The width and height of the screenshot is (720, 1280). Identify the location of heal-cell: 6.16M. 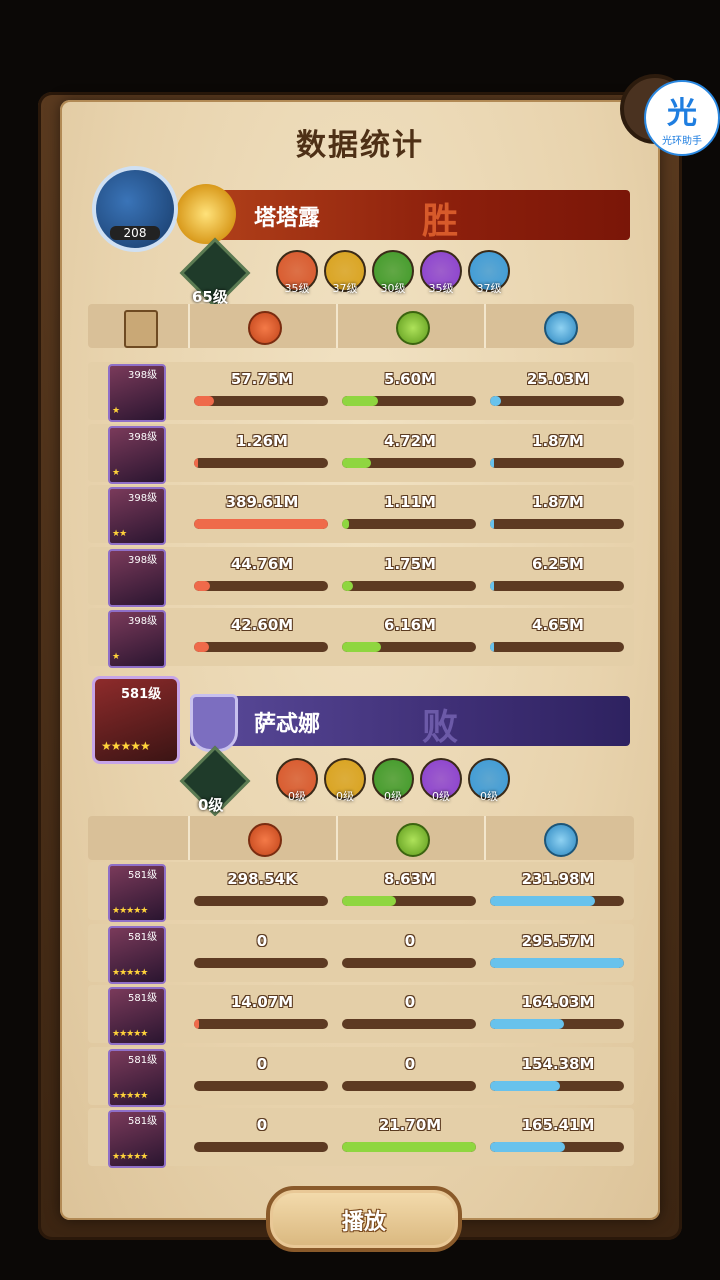
(410, 637).